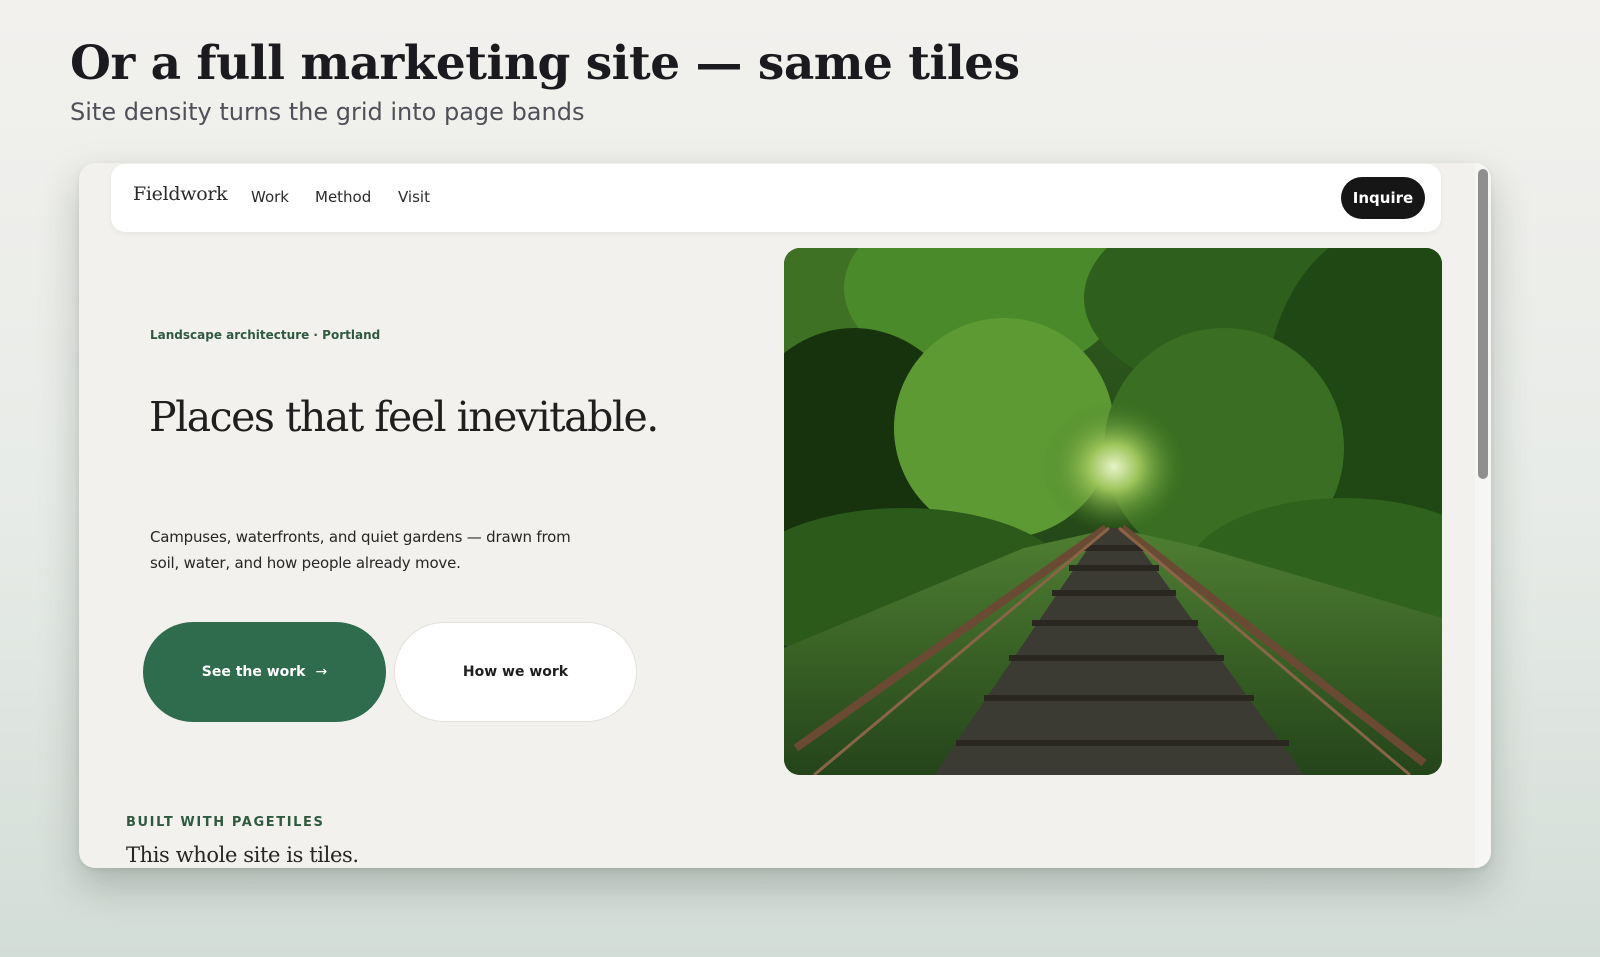 The width and height of the screenshot is (1600, 957). I want to click on nav-link-method: Method, so click(343, 197).